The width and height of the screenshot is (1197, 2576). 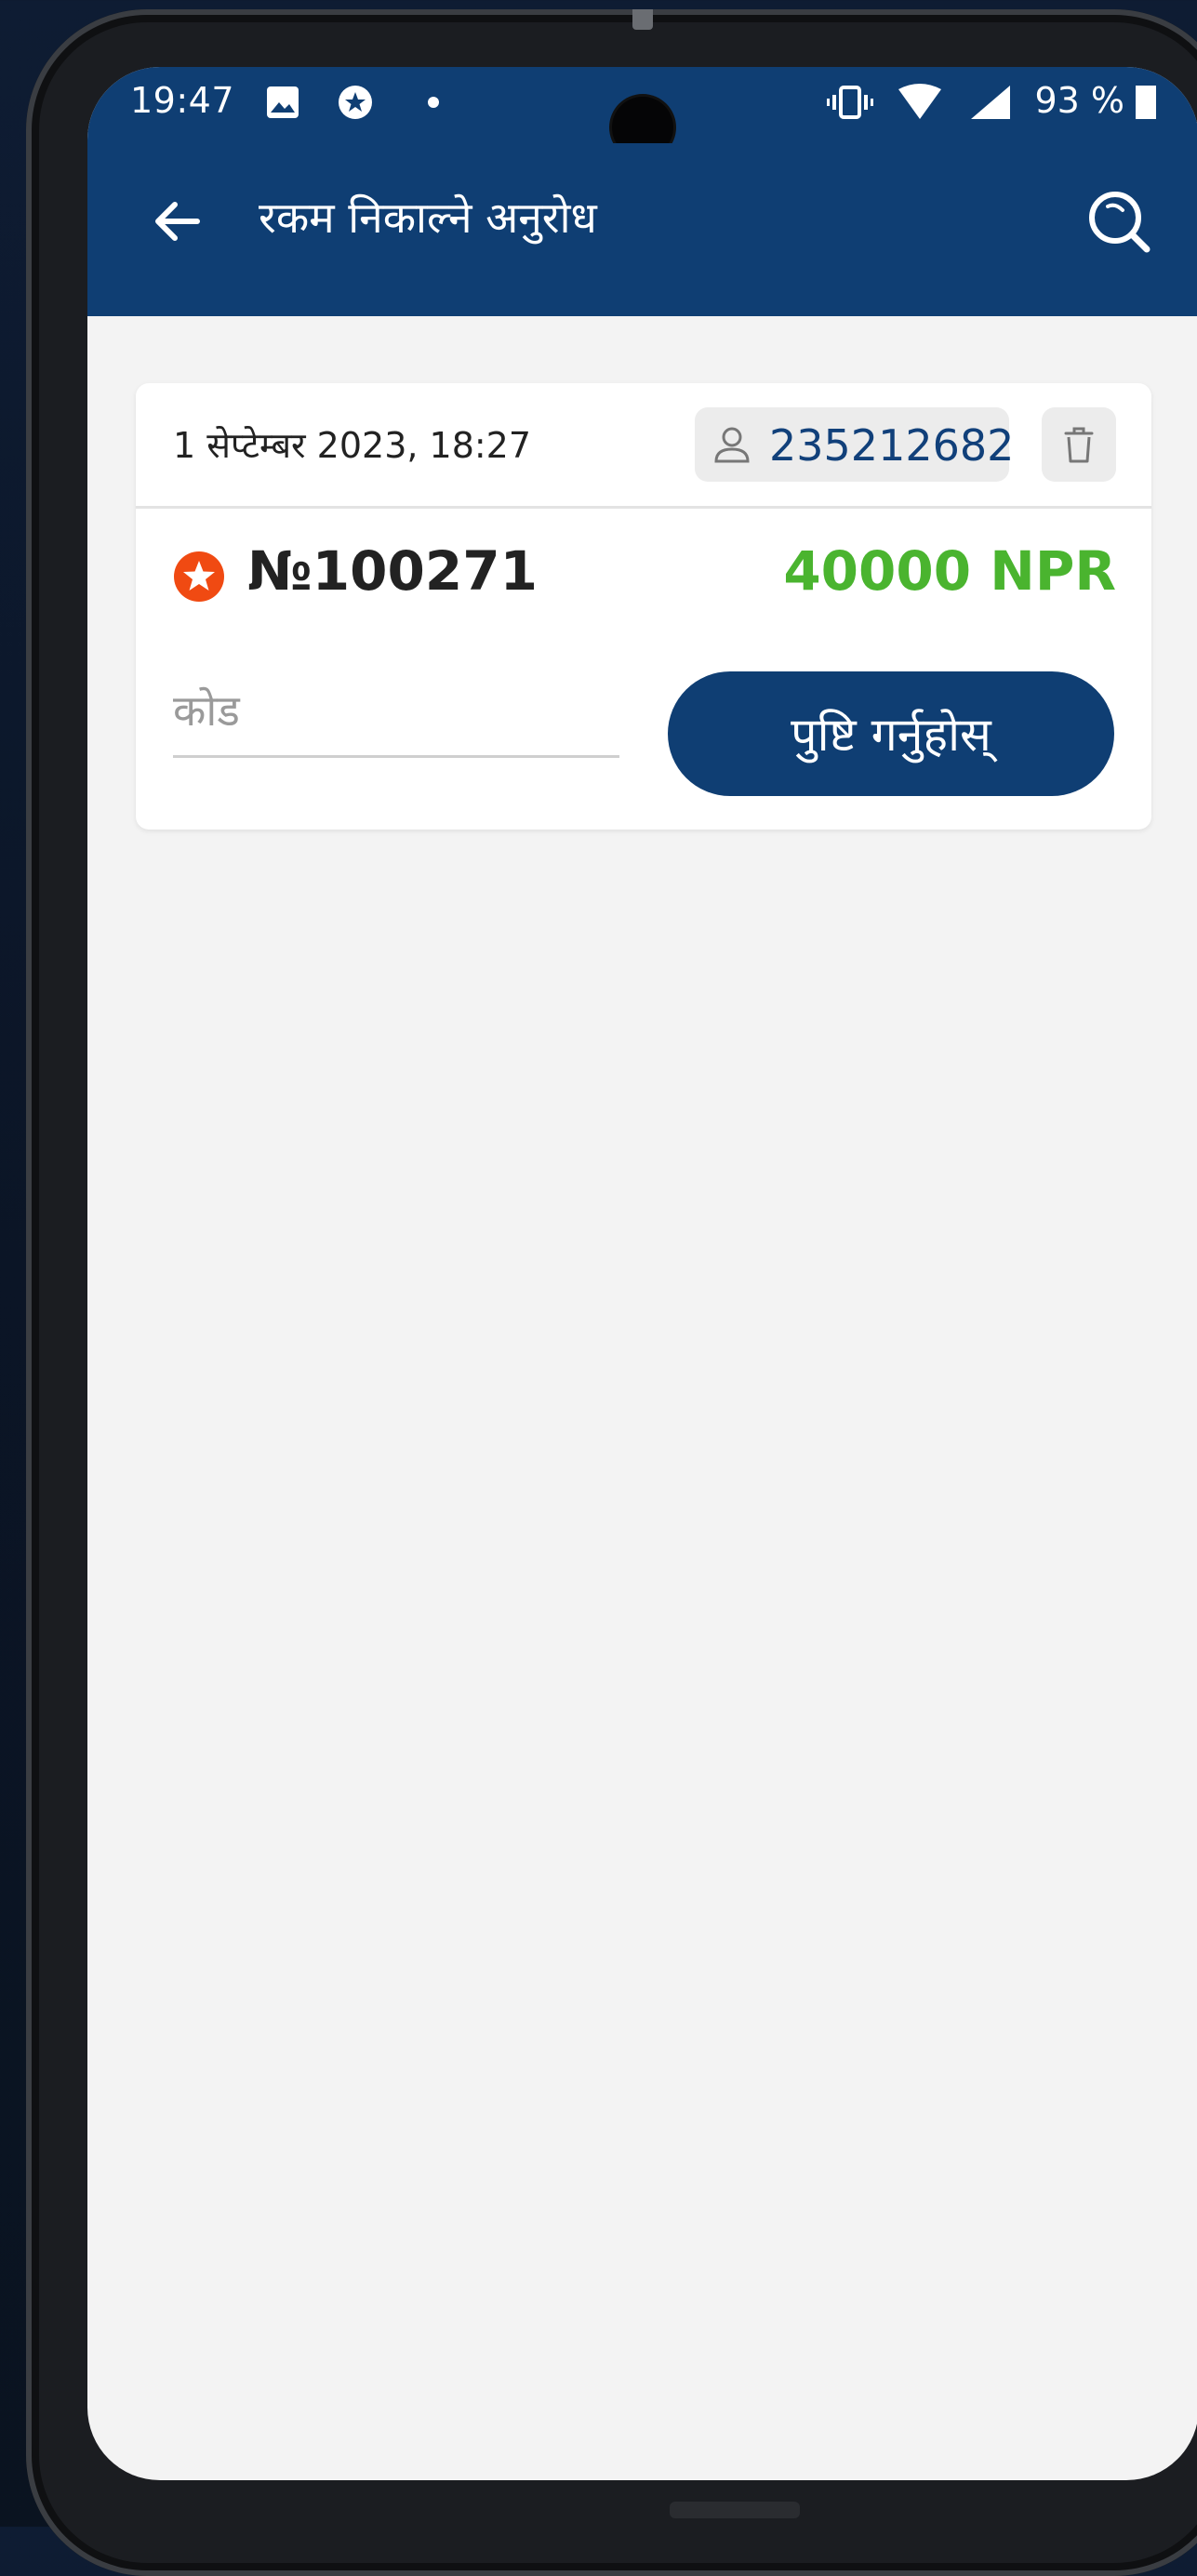 What do you see at coordinates (920, 101) in the screenshot?
I see `wifi-icon` at bounding box center [920, 101].